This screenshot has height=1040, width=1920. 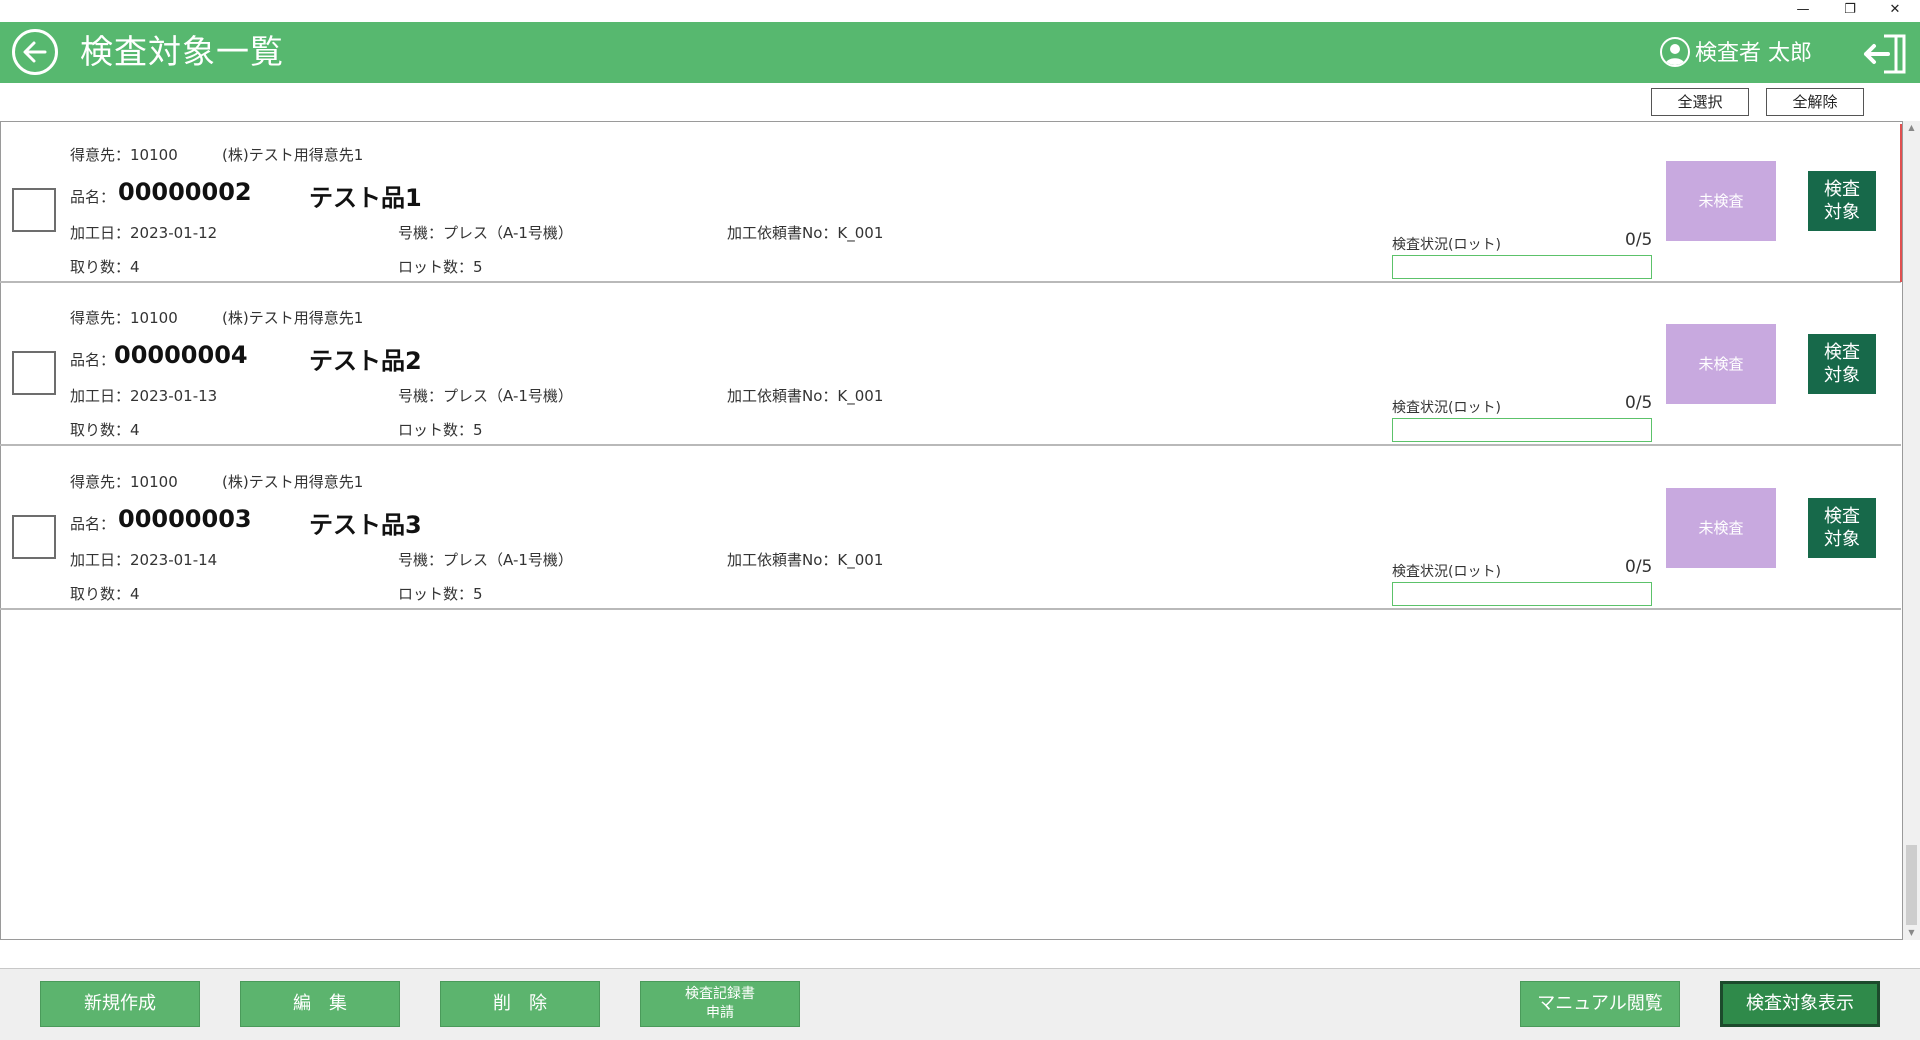 What do you see at coordinates (1675, 52) in the screenshot?
I see `user-icon` at bounding box center [1675, 52].